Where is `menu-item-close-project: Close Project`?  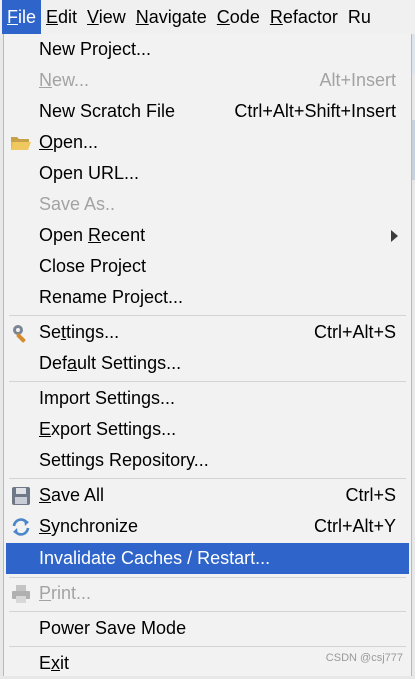
menu-item-close-project: Close Project is located at coordinates (207, 266).